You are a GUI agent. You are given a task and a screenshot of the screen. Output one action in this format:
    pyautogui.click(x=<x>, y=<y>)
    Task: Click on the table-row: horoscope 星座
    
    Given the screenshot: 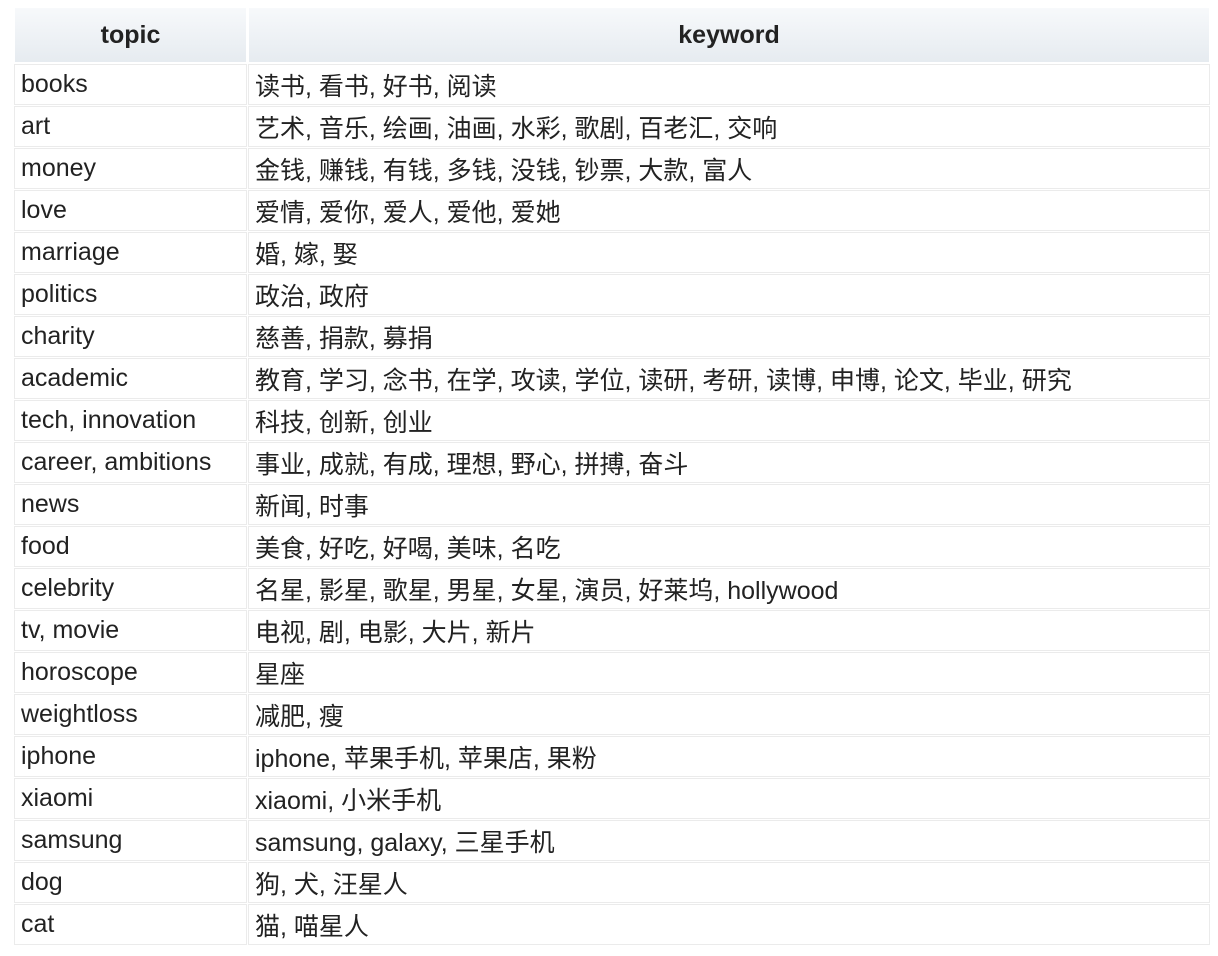 What is the action you would take?
    pyautogui.click(x=612, y=672)
    